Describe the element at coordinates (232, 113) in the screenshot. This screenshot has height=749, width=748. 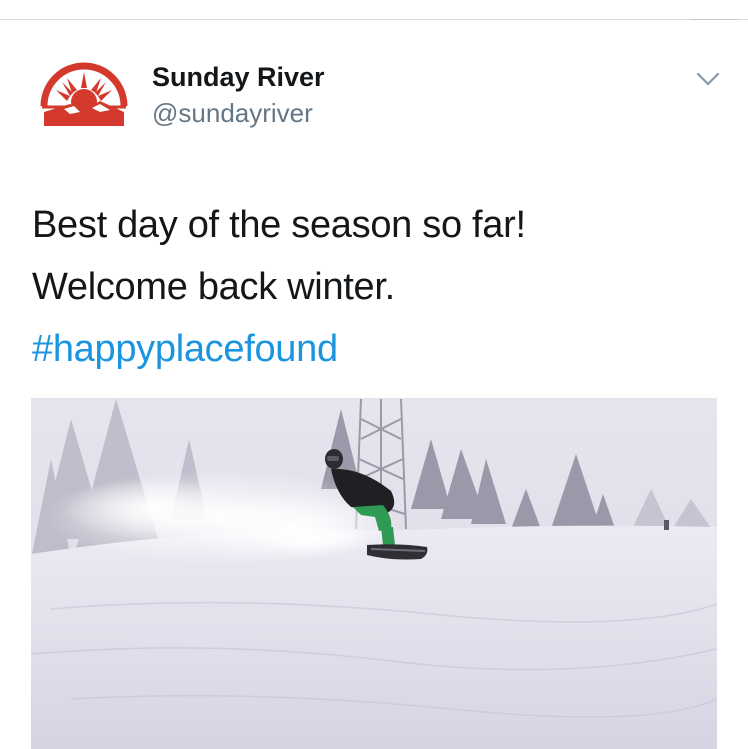
I see `account-handle: @sundayriver` at that location.